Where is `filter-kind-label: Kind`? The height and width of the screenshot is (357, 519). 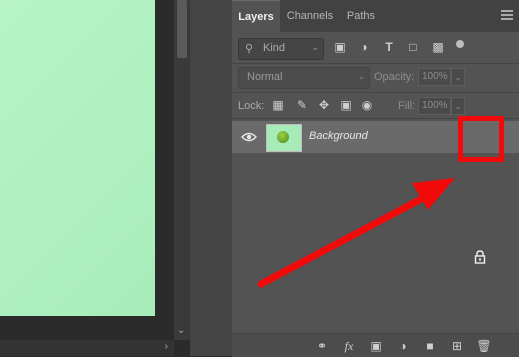 filter-kind-label: Kind is located at coordinates (274, 48).